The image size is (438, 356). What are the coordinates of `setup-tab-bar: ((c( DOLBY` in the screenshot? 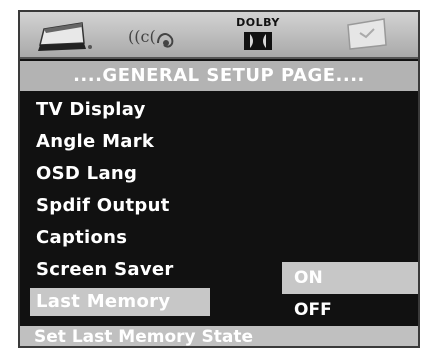 It's located at (219, 35).